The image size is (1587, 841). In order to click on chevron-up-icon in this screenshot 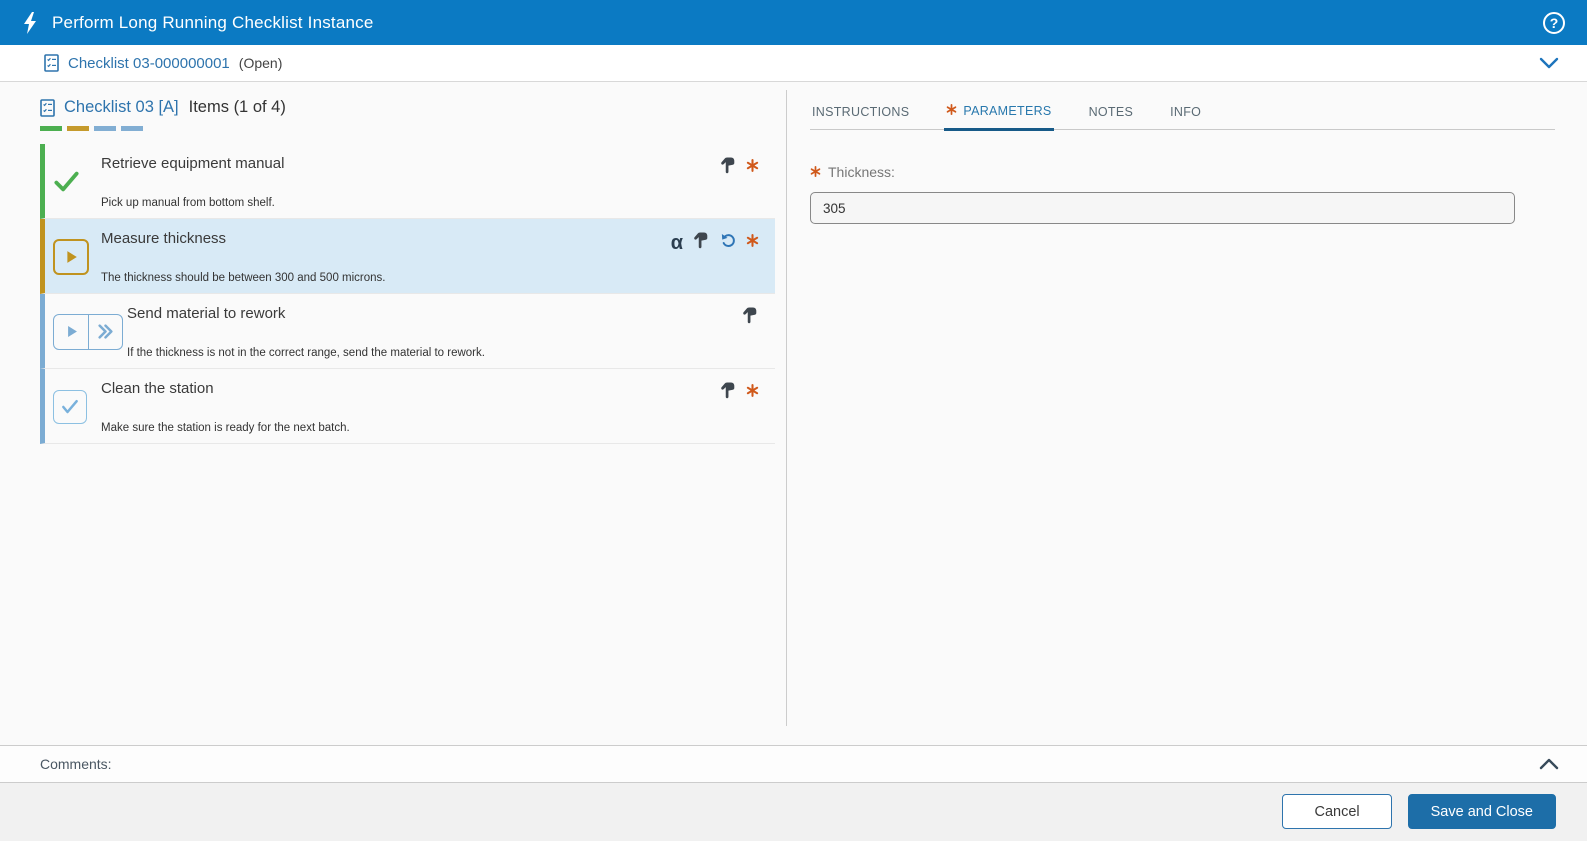, I will do `click(1549, 764)`.